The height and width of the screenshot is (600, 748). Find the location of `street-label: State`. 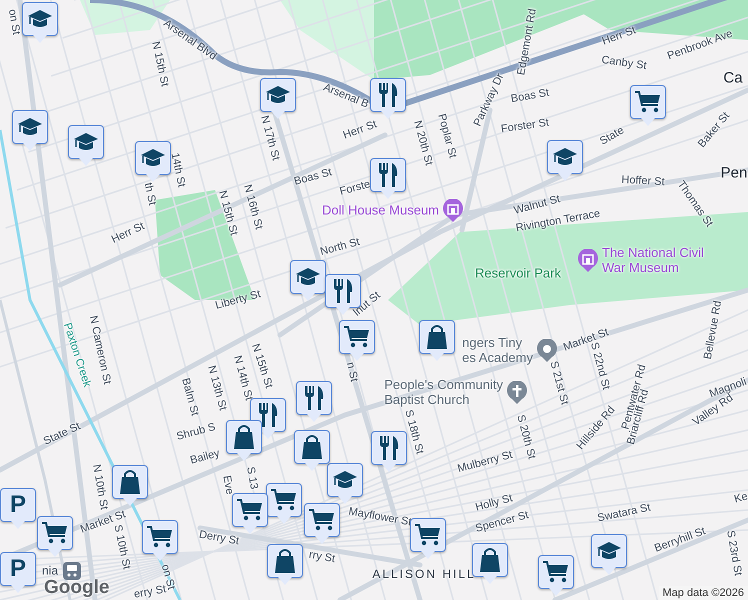

street-label: State is located at coordinates (612, 136).